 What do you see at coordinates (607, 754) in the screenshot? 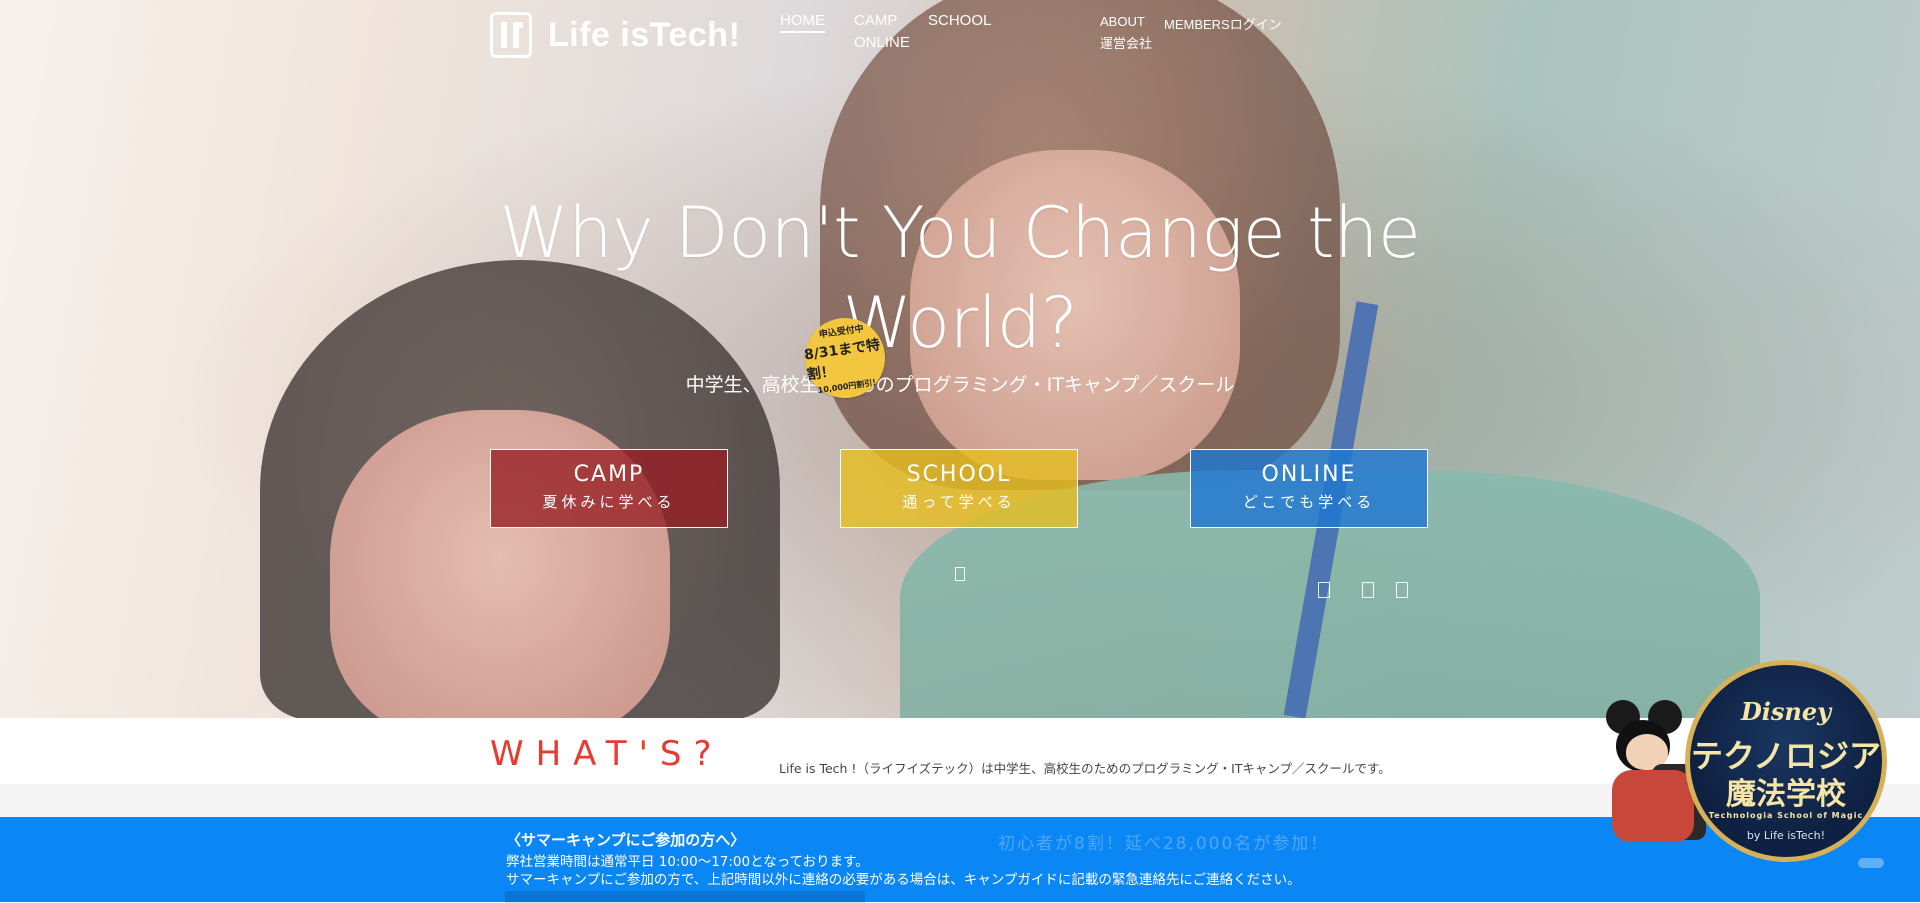
I see `whats-title: WHAT'S?` at bounding box center [607, 754].